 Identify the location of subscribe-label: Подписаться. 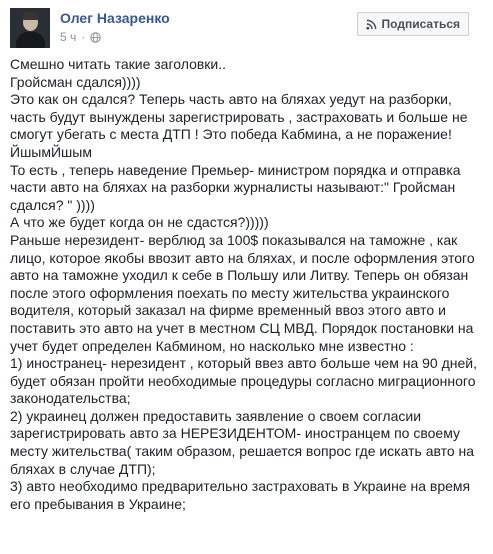
(420, 24).